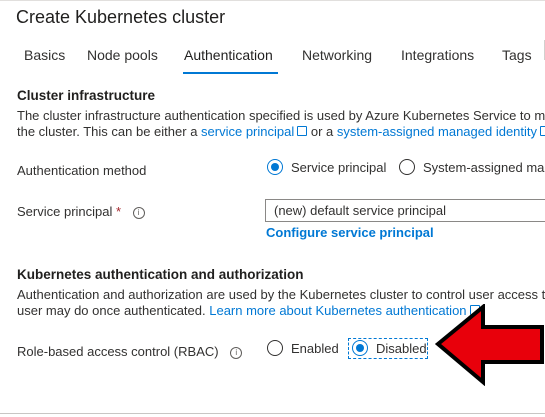  Describe the element at coordinates (109, 131) in the screenshot. I see `desc-text-pre: the cluster. This can be either a` at that location.